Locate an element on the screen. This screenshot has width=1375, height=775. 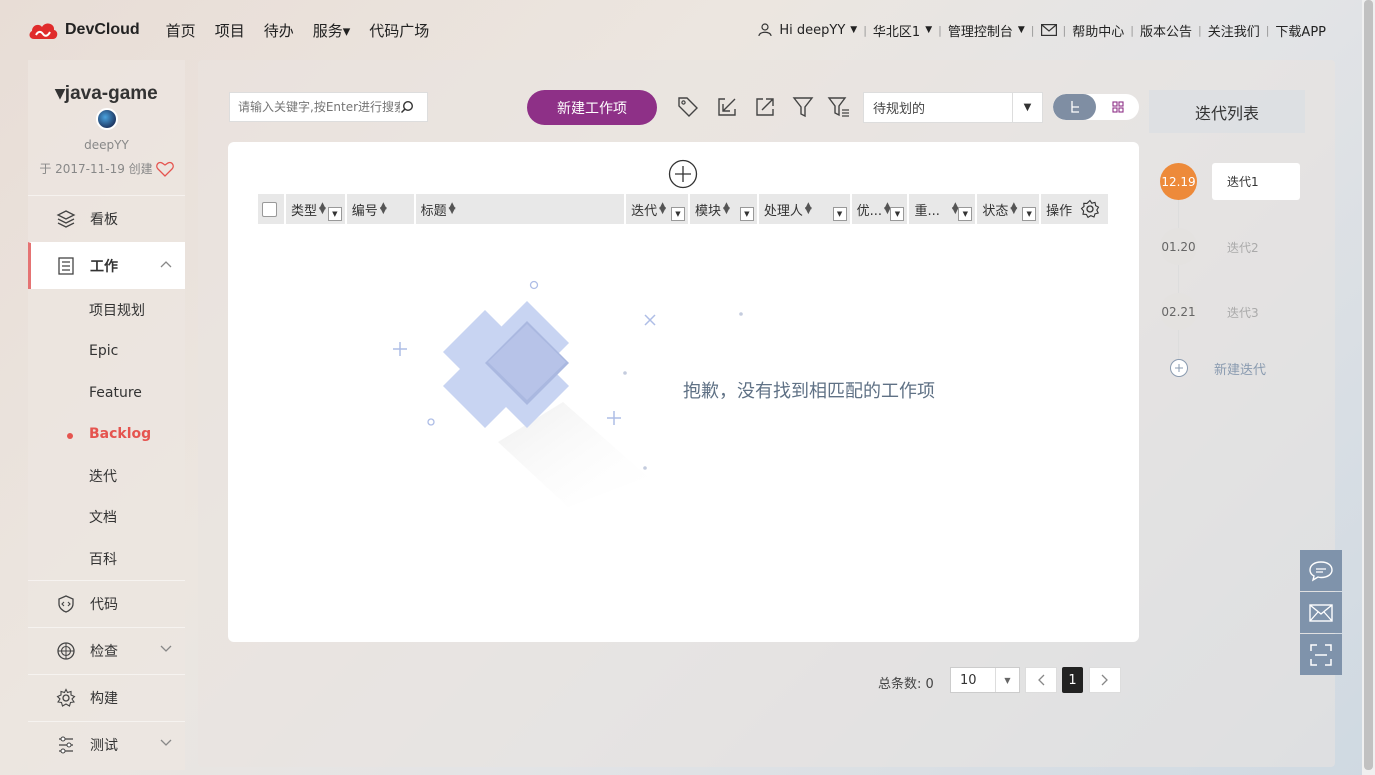
avatar is located at coordinates (106, 119).